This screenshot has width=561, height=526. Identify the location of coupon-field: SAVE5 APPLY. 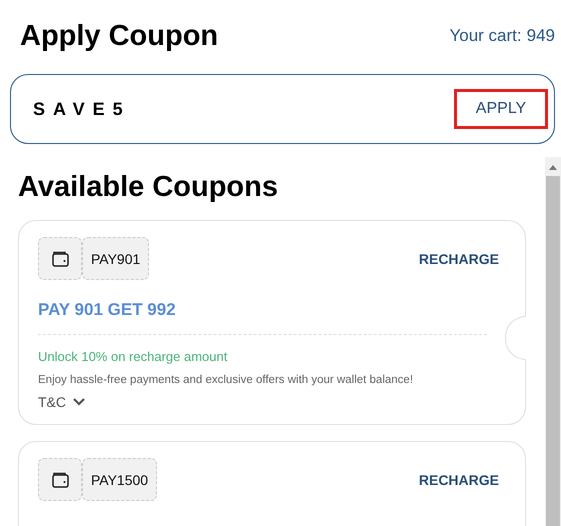
(282, 109).